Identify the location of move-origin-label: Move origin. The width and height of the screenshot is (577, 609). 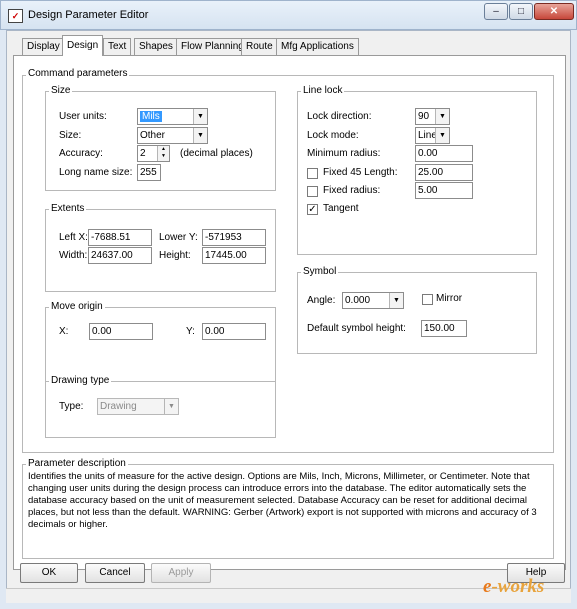
(77, 307).